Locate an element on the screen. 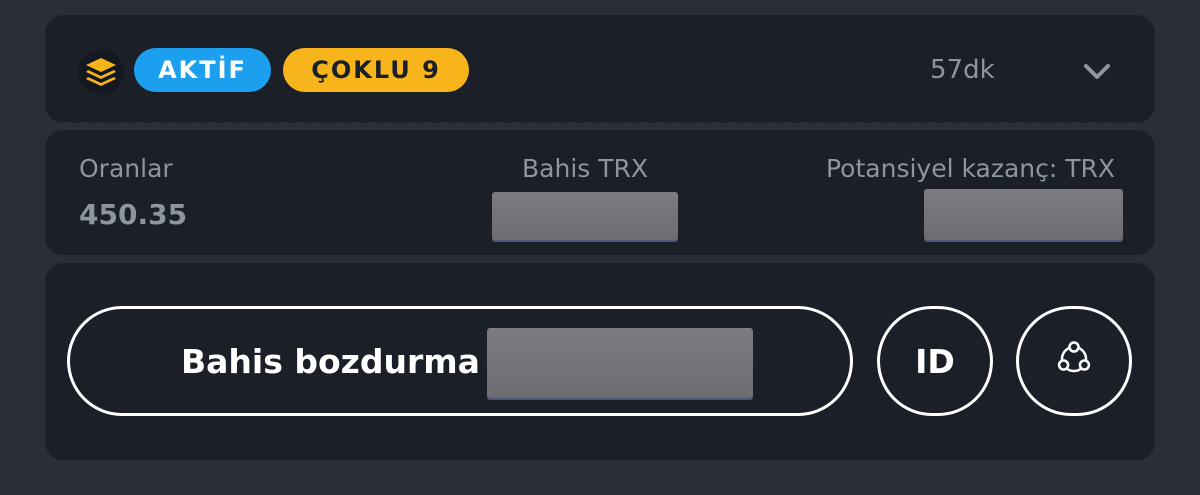  bet-type-badge: ÇOKLU 9 is located at coordinates (376, 70).